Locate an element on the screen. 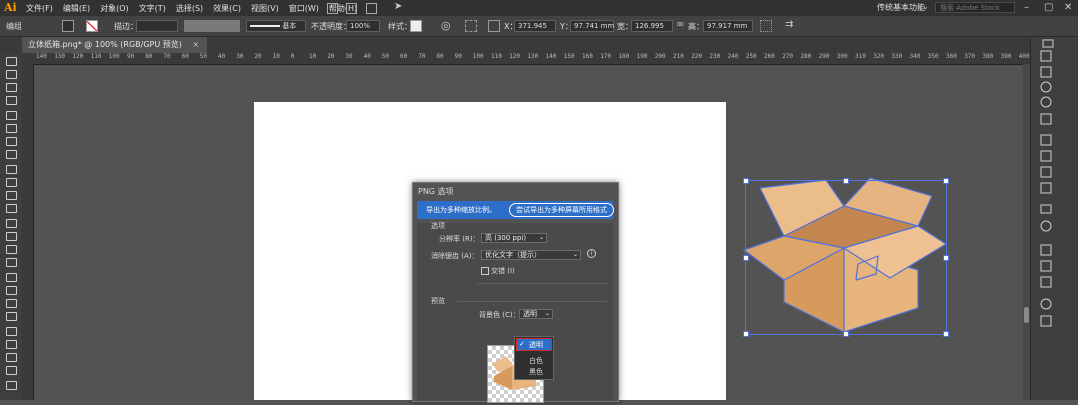  stroke-swatch is located at coordinates (92, 26).